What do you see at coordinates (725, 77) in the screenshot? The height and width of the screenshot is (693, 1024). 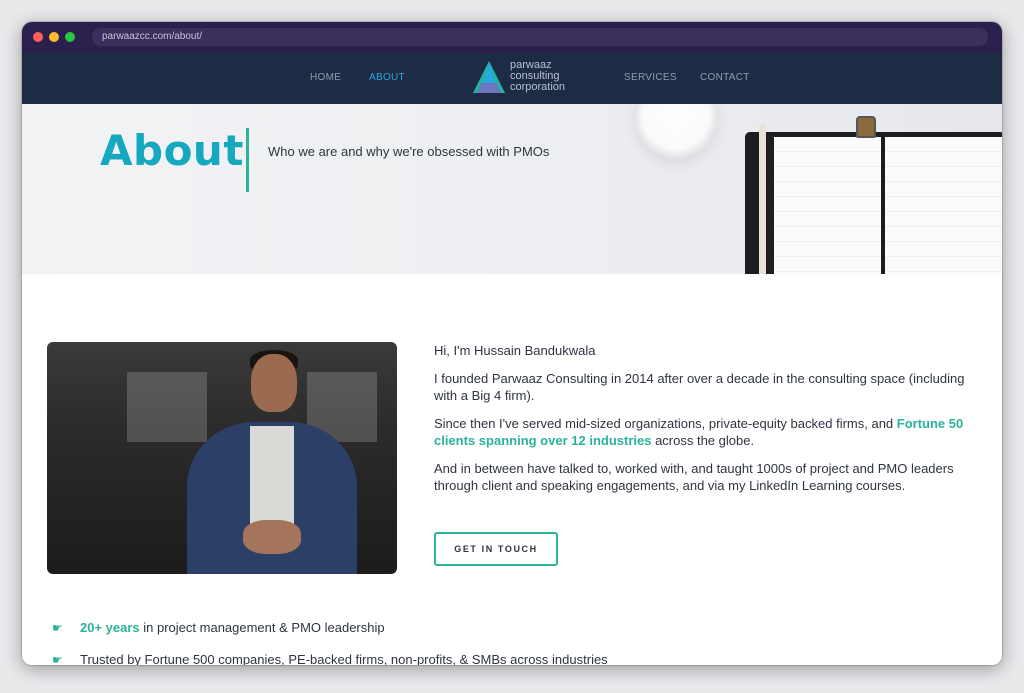 I see `nav-contact: CONTACT` at bounding box center [725, 77].